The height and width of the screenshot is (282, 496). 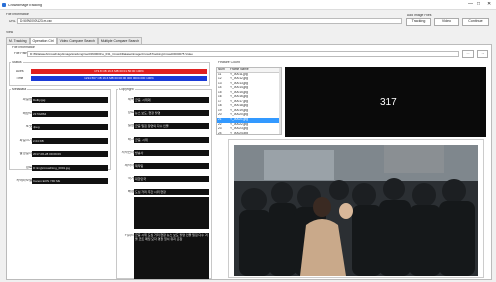 What do you see at coordinates (70, 154) in the screenshot?
I see `metadata-field-value: 2017-06-28 09:09:06` at bounding box center [70, 154].